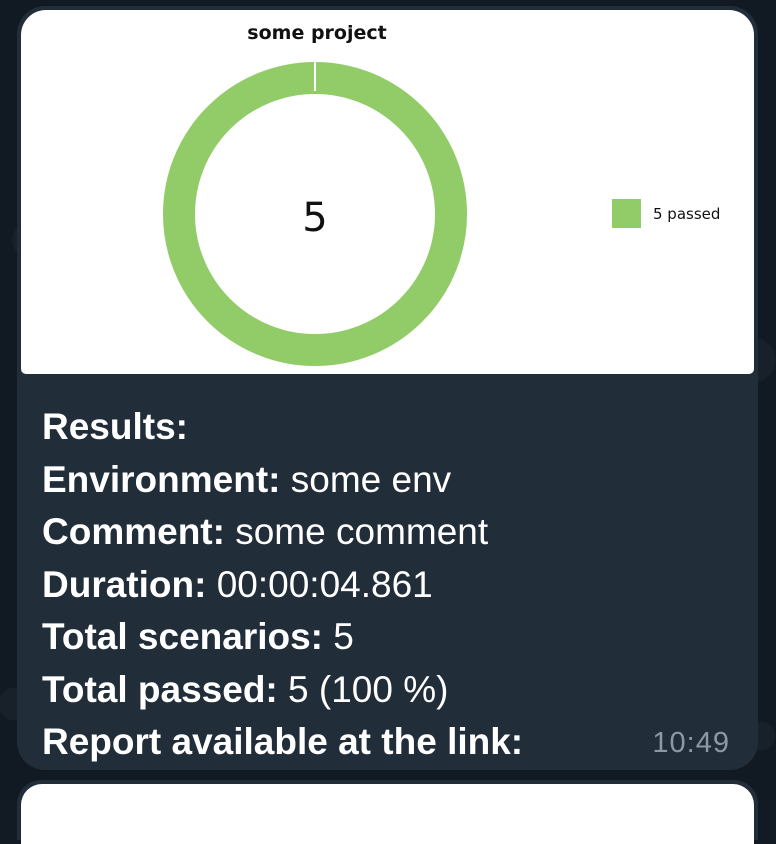  What do you see at coordinates (115, 426) in the screenshot?
I see `results-heading: Results:` at bounding box center [115, 426].